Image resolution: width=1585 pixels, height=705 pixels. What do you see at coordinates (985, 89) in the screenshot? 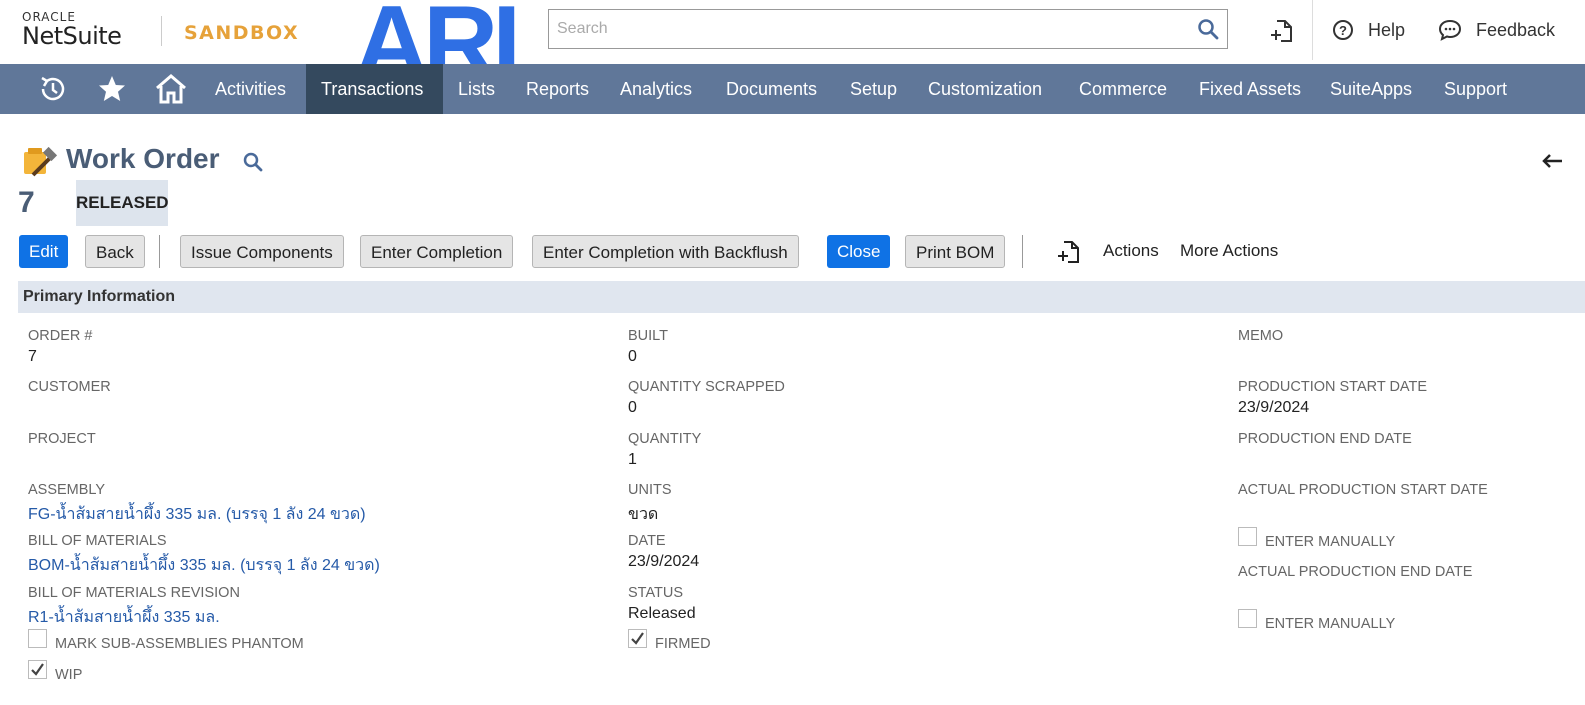
I see `nav-customization: Customization` at bounding box center [985, 89].